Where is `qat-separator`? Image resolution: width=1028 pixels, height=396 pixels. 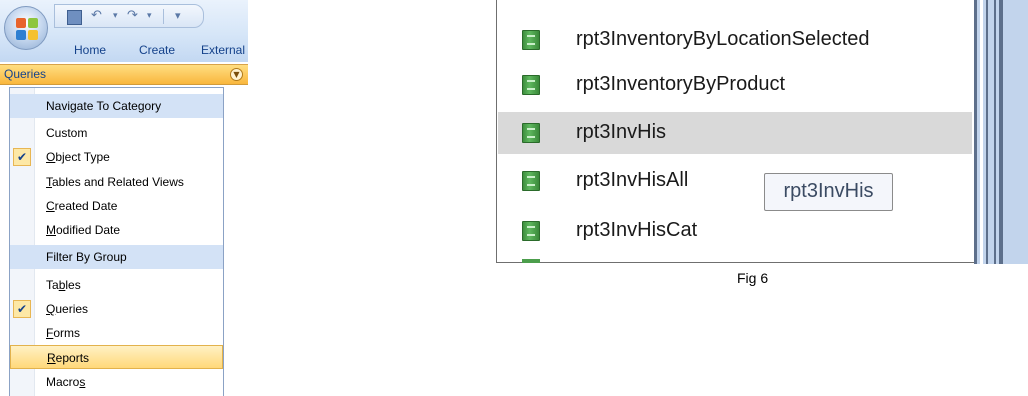
qat-separator is located at coordinates (163, 16).